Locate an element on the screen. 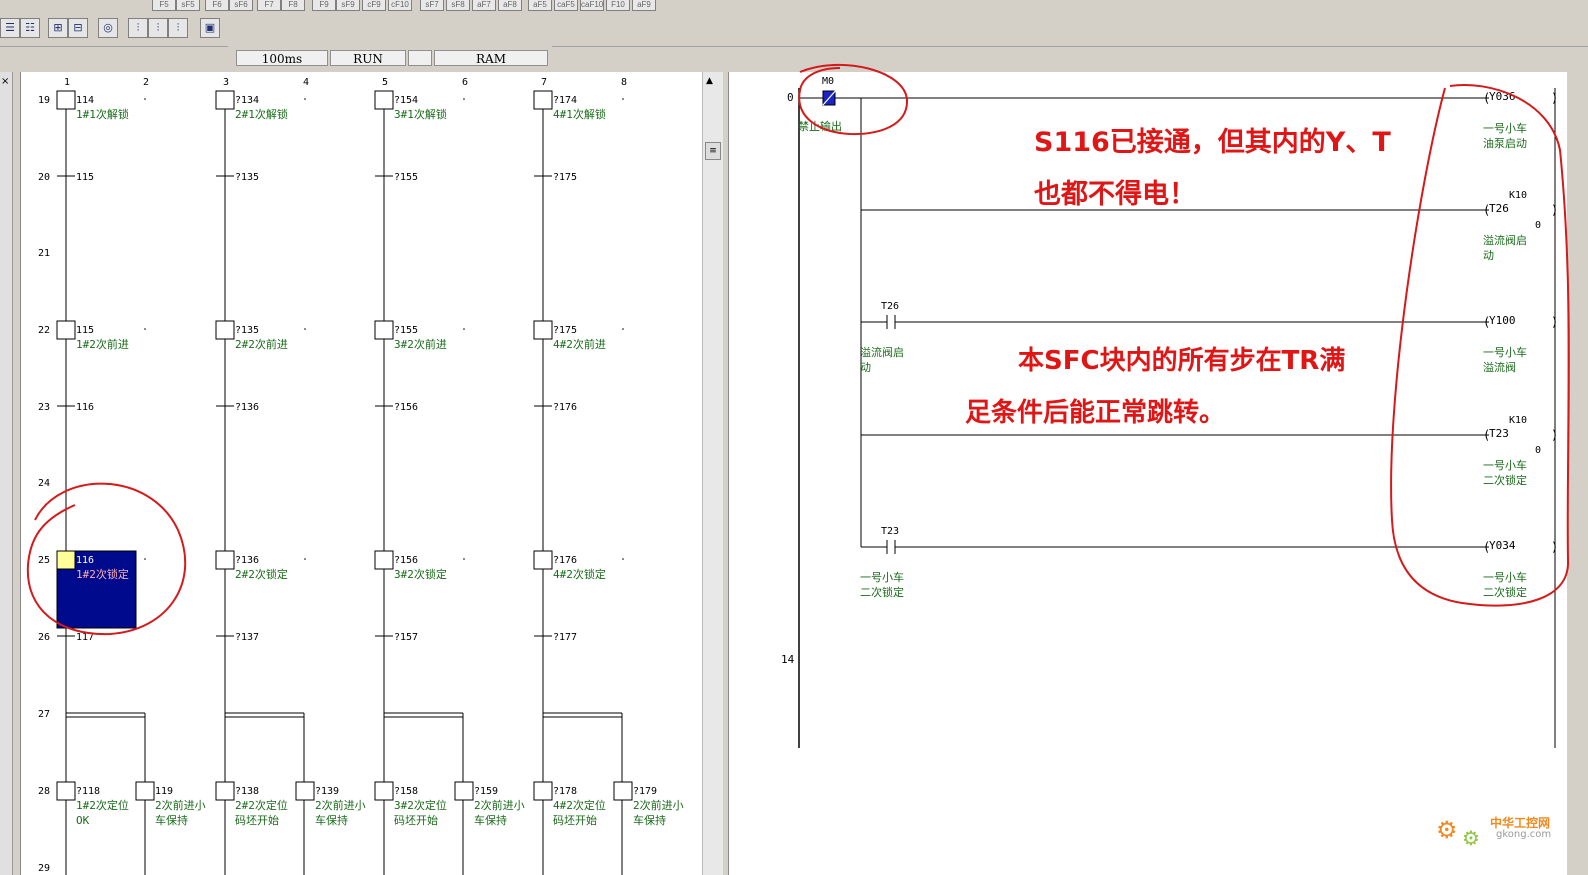 The width and height of the screenshot is (1588, 875). fkey-button: sF7 is located at coordinates (432, 5).